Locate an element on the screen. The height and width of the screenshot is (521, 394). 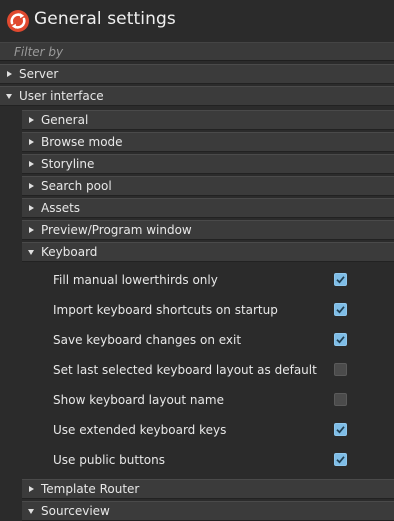
subsection-keyboard: Keyboard is located at coordinates (208, 252).